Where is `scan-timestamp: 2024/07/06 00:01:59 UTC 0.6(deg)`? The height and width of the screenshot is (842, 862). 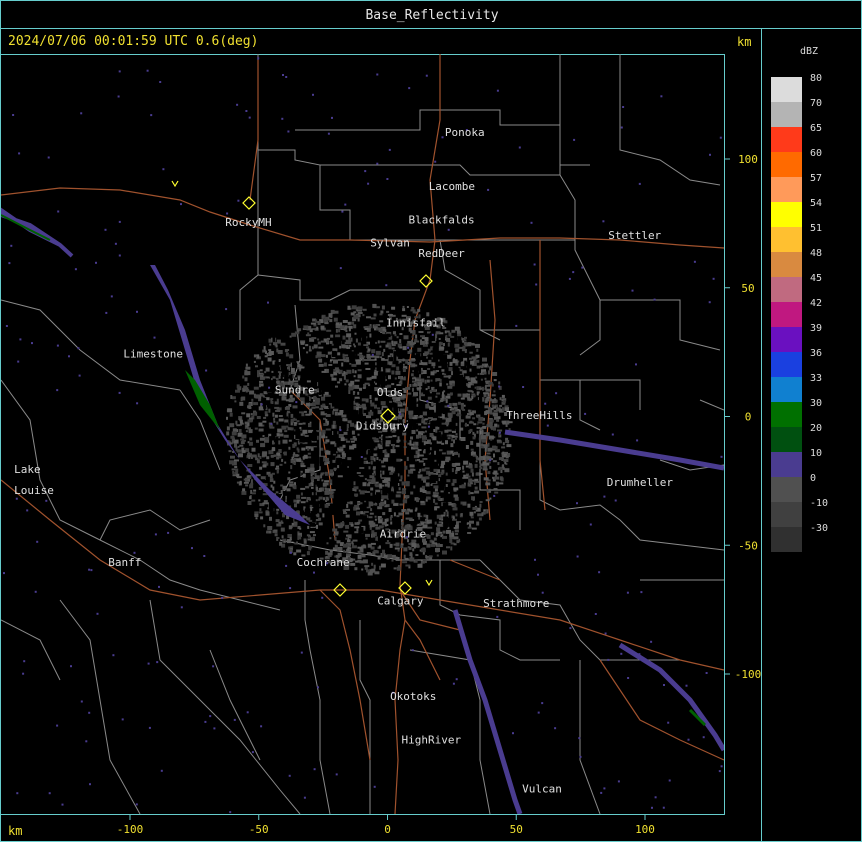
scan-timestamp: 2024/07/06 00:01:59 UTC 0.6(deg) is located at coordinates (133, 41).